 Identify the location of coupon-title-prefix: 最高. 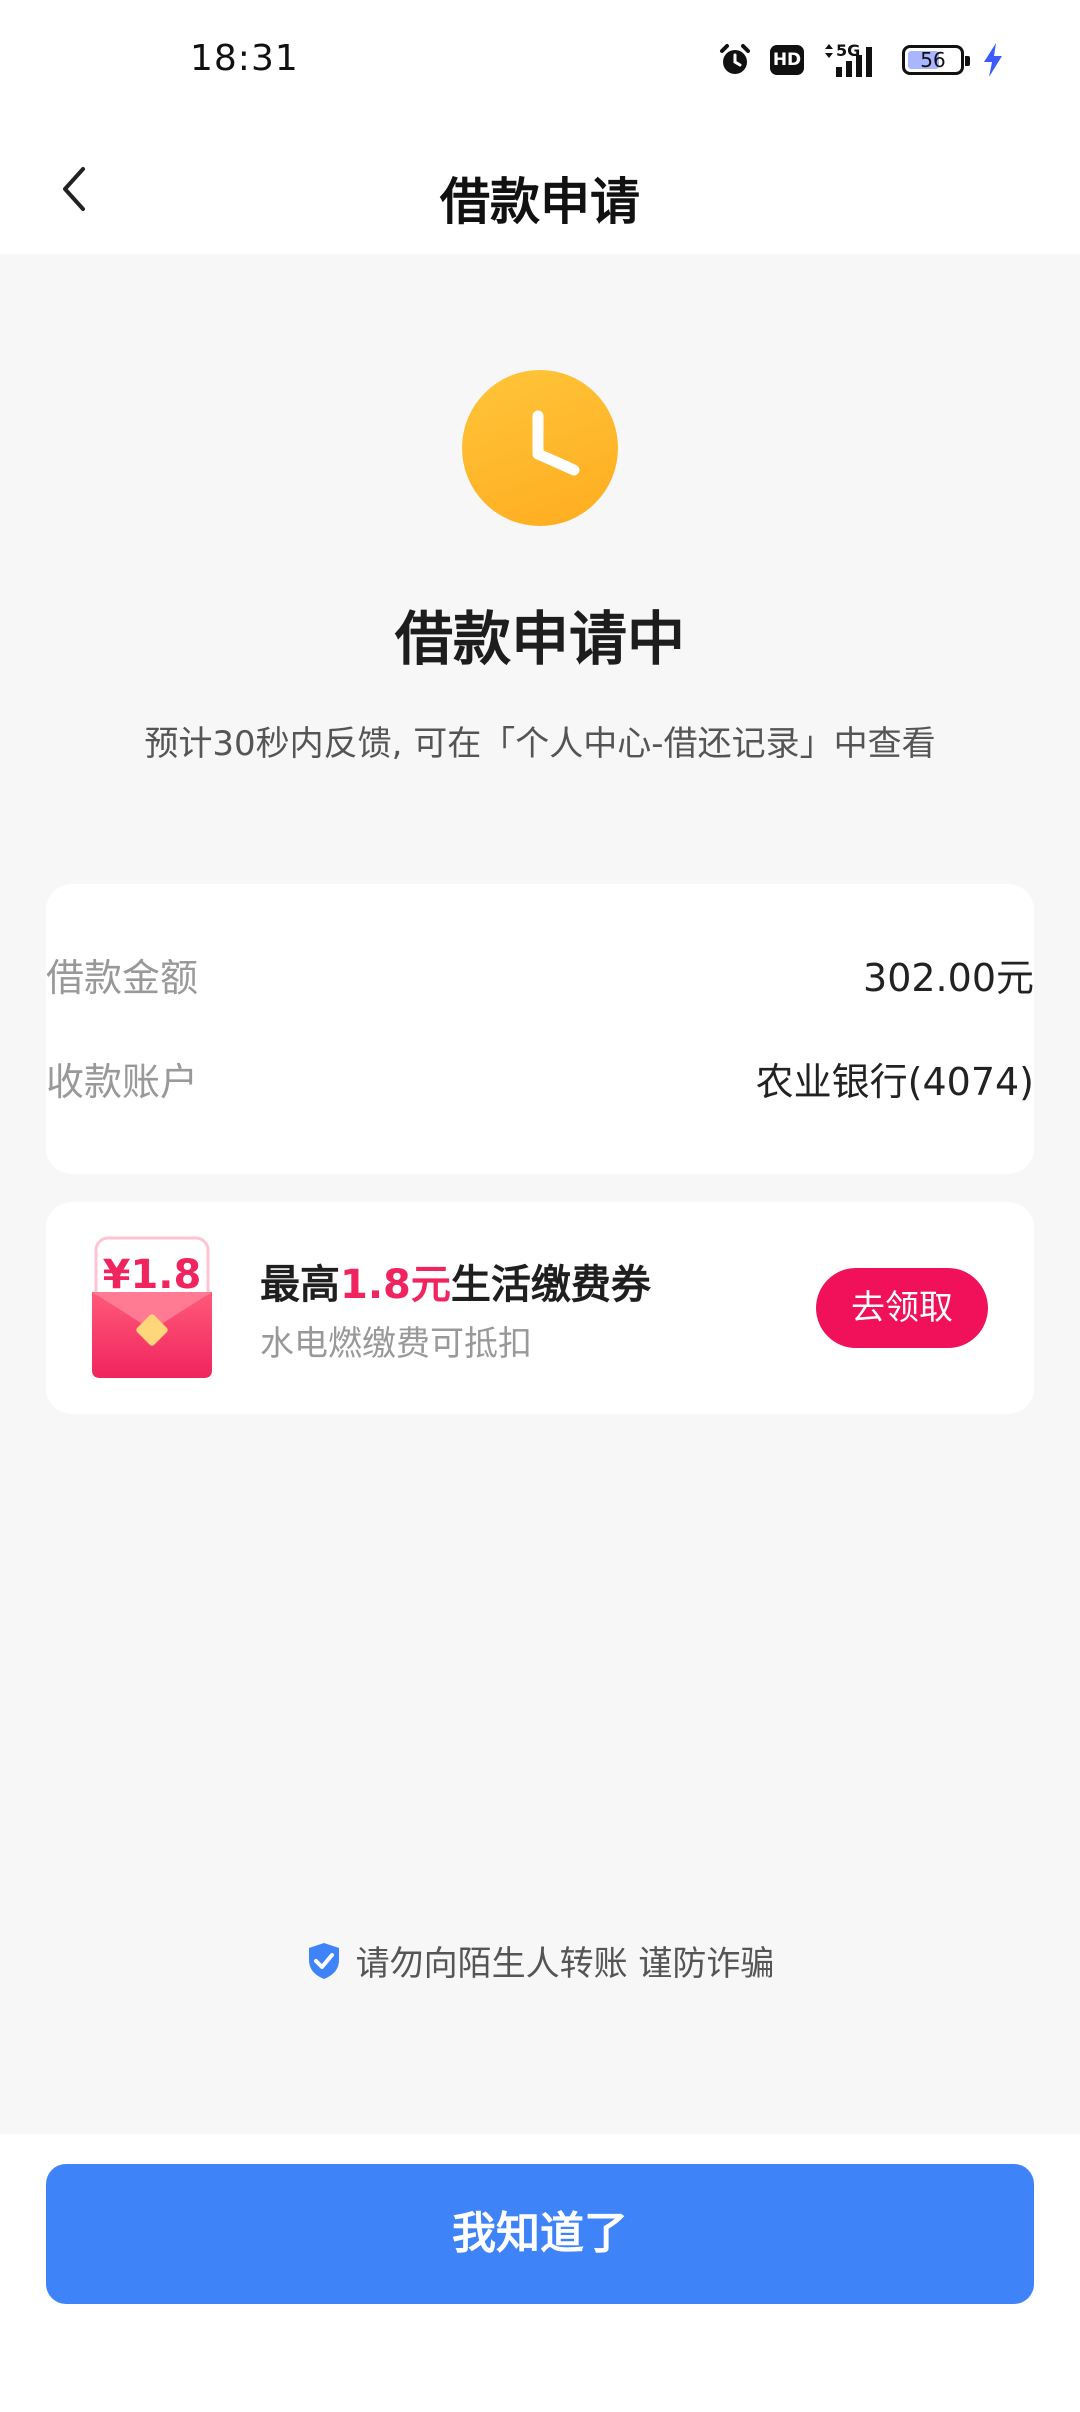
(300, 1285).